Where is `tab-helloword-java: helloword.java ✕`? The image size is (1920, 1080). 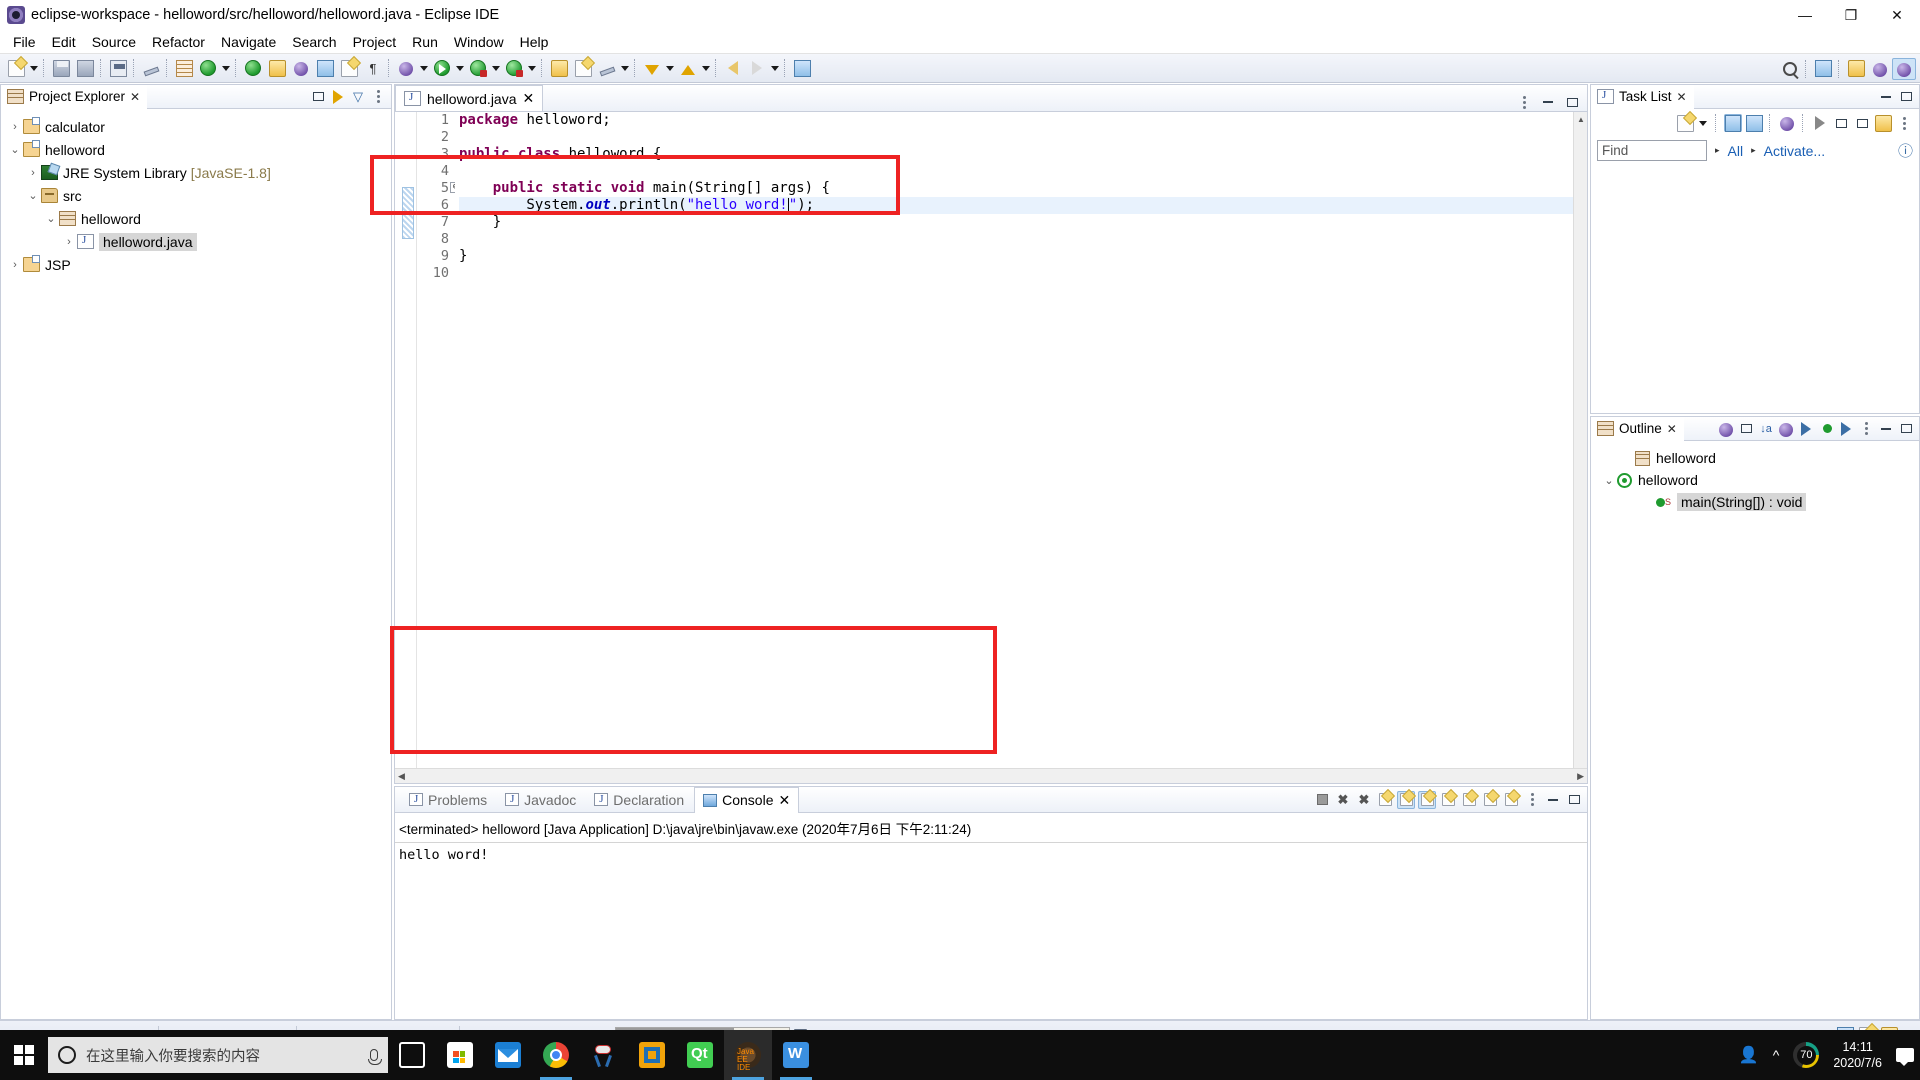 tab-helloword-java: helloword.java ✕ is located at coordinates (469, 98).